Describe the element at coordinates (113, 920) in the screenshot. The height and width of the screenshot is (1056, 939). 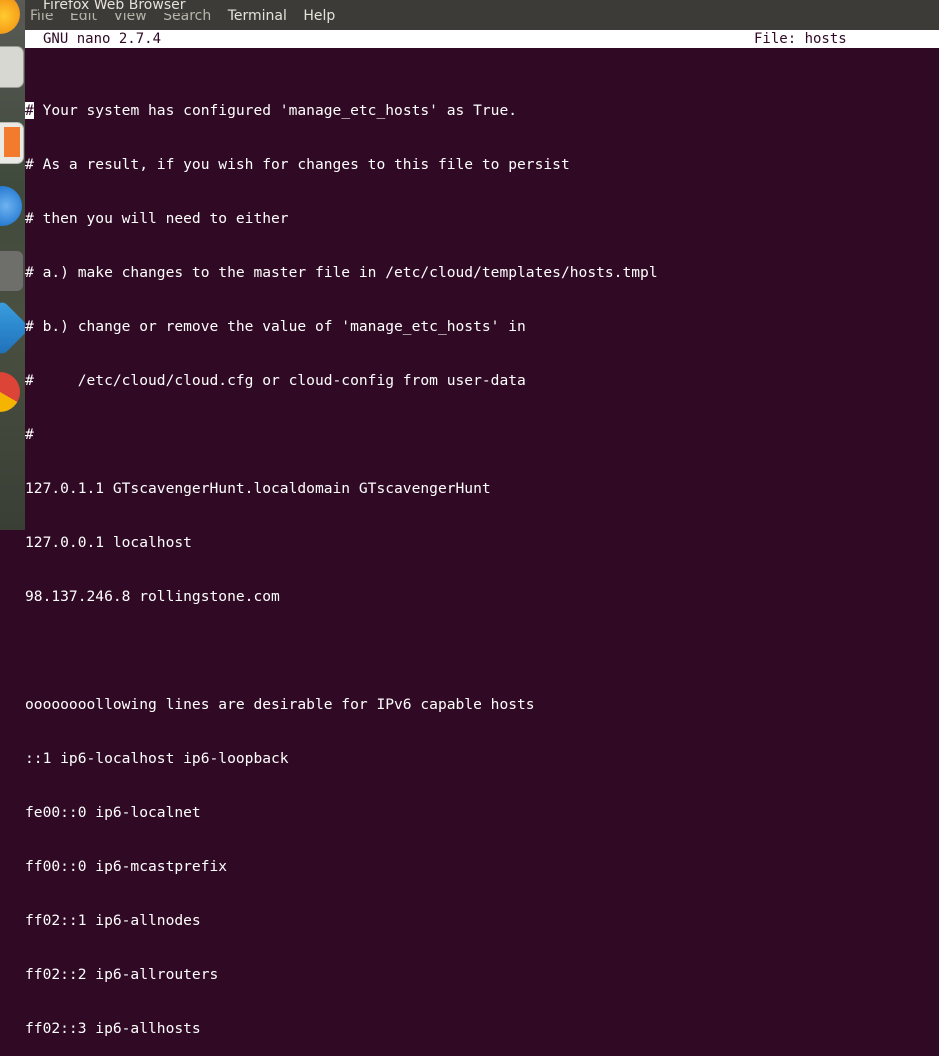
I see `editor-line: ff02::1 ip6-allnodes` at that location.